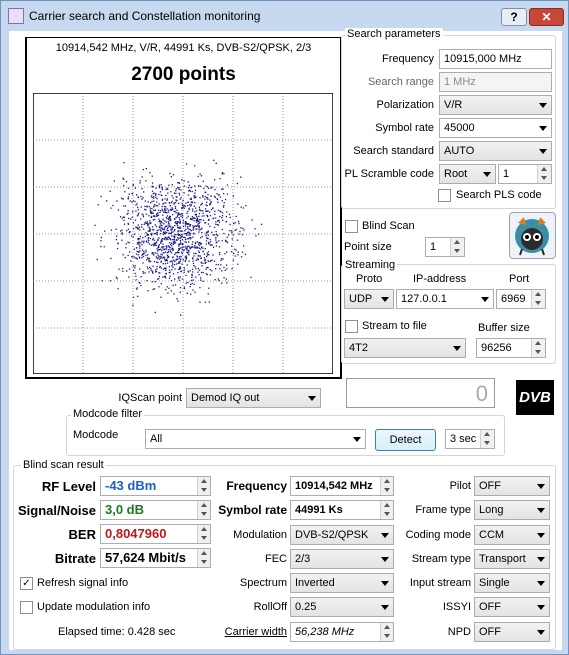  I want to click on symbol-rate-select: 45000, so click(495, 128).